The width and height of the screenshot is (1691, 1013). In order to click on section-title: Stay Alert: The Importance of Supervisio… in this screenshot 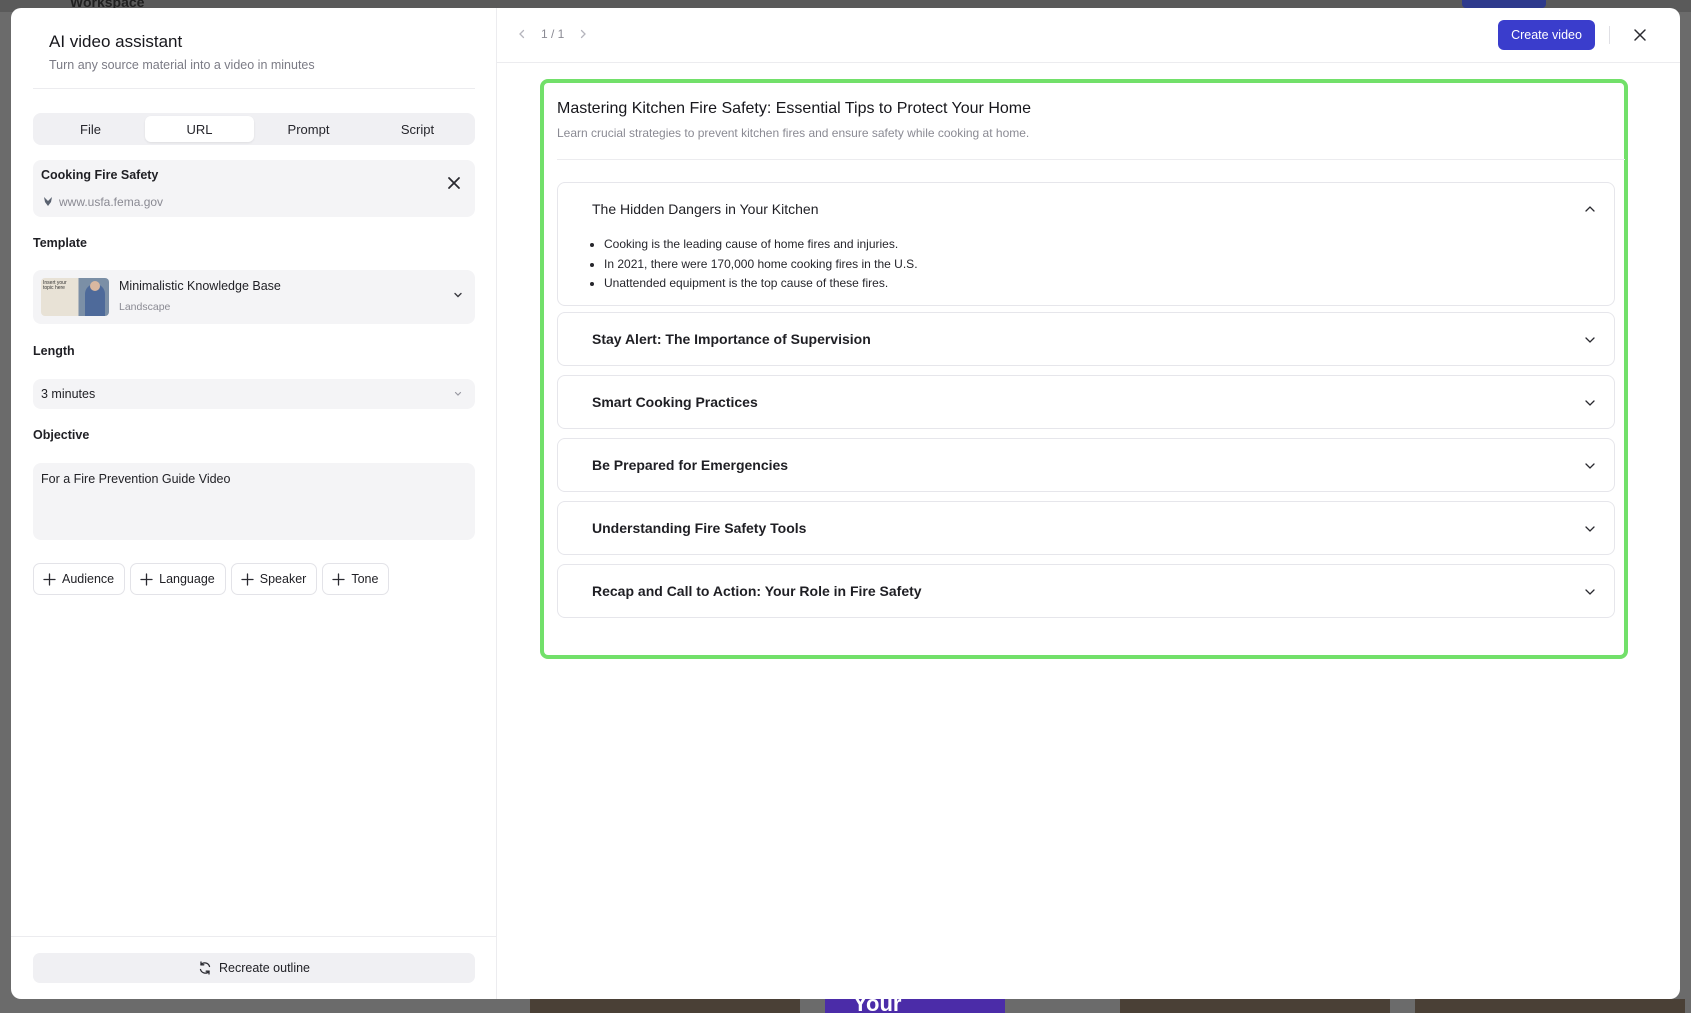, I will do `click(731, 339)`.